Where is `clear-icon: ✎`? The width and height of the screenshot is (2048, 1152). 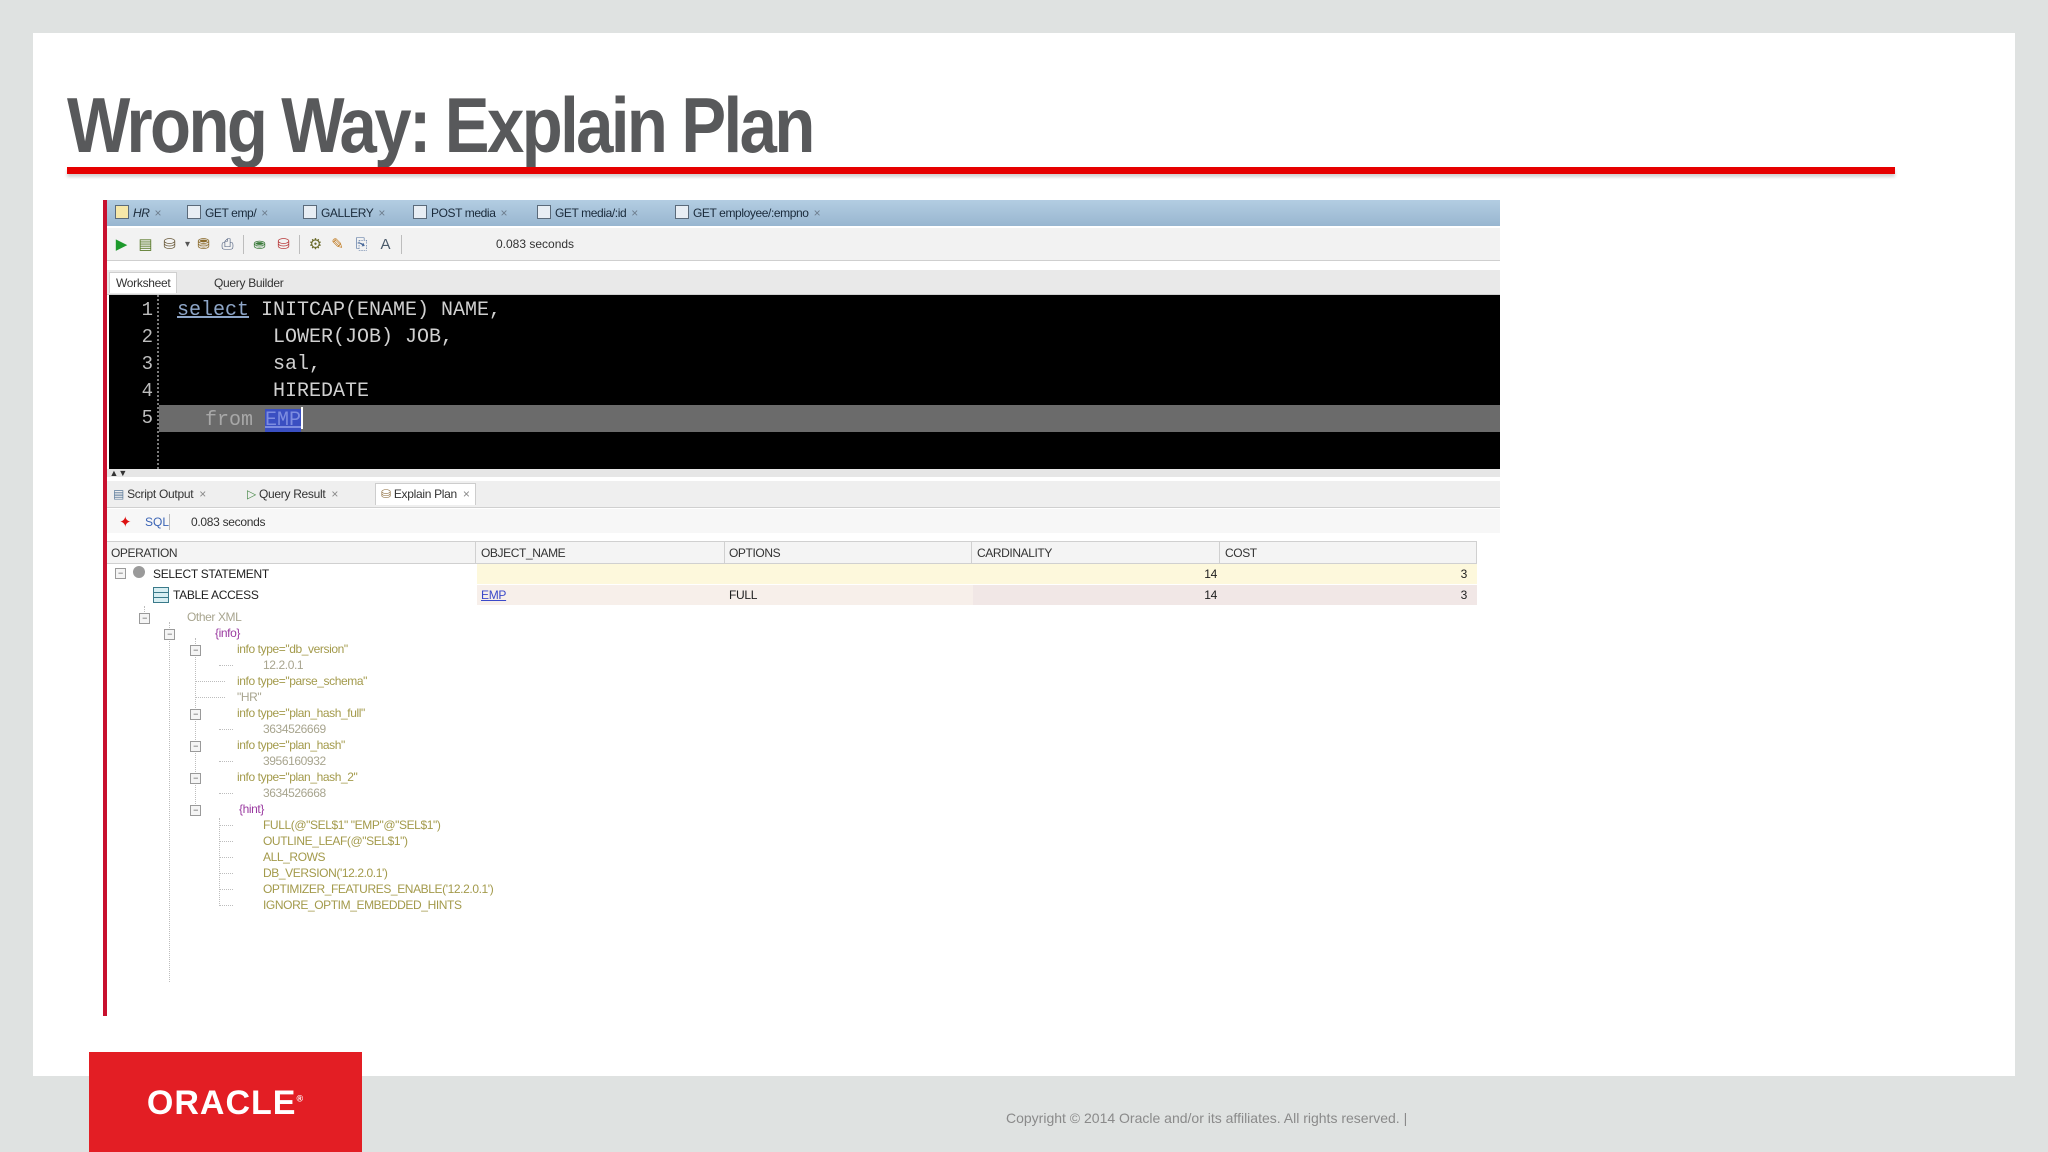
clear-icon: ✎ is located at coordinates (337, 244).